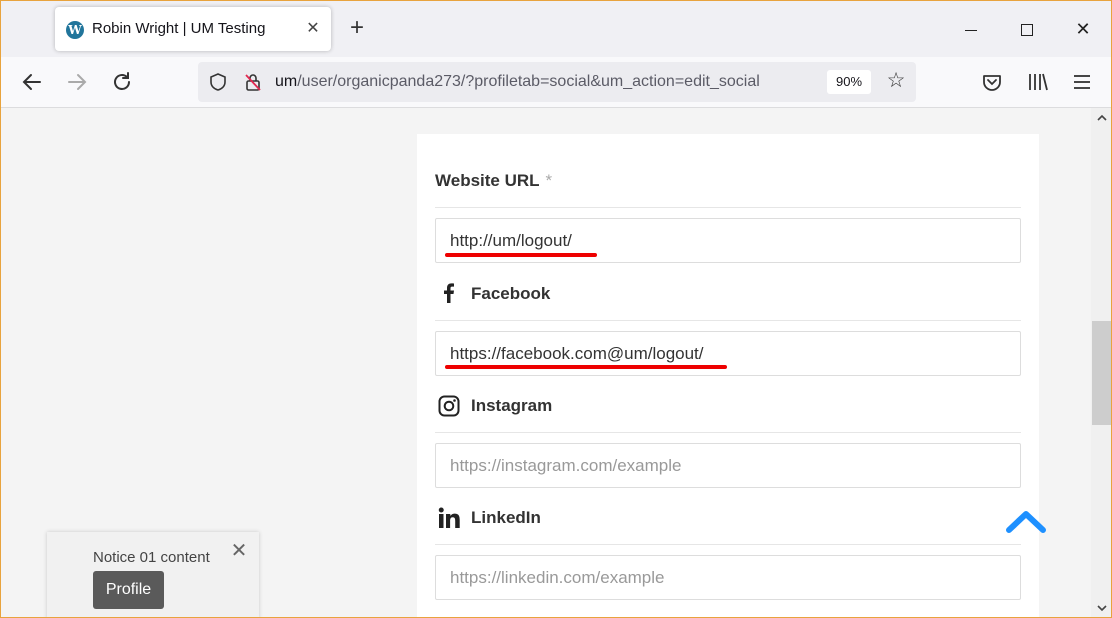 Image resolution: width=1112 pixels, height=618 pixels. I want to click on reload-button, so click(122, 82).